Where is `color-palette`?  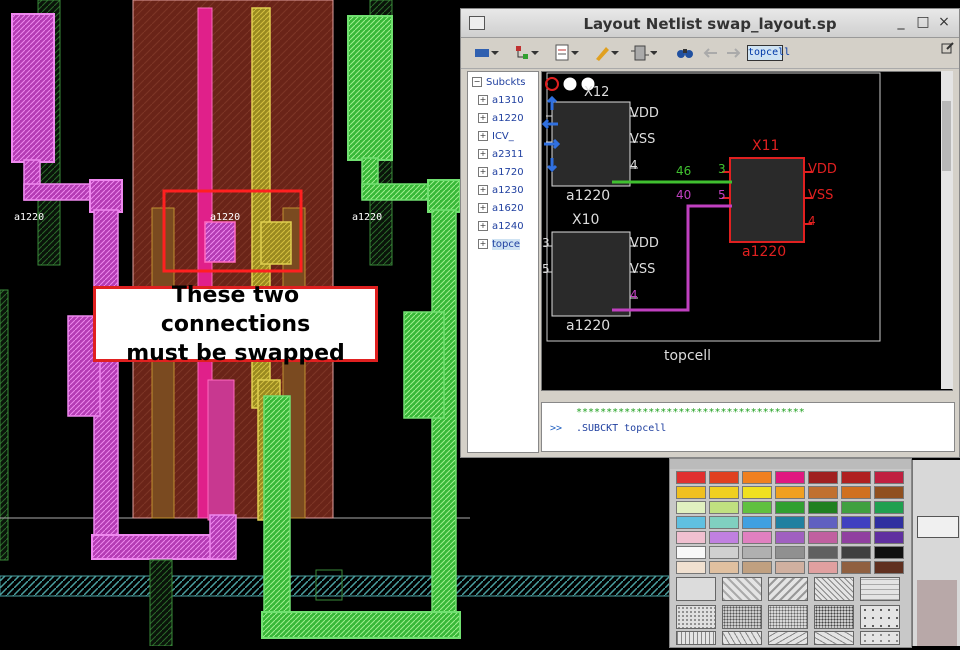 color-palette is located at coordinates (790, 553).